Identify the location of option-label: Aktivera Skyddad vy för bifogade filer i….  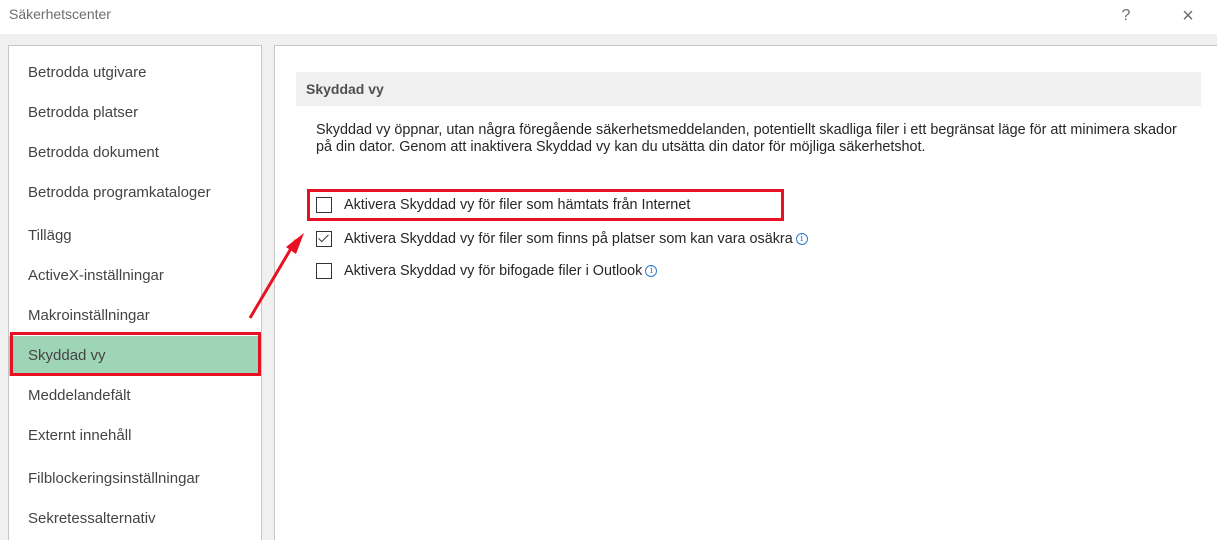
(493, 271).